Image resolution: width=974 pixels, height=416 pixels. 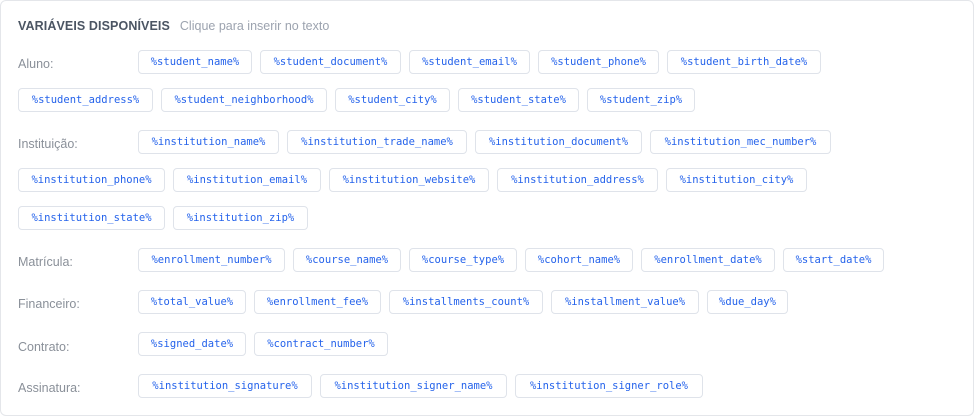 What do you see at coordinates (577, 180) in the screenshot?
I see `variable-chip-institution-address: %institution_address%` at bounding box center [577, 180].